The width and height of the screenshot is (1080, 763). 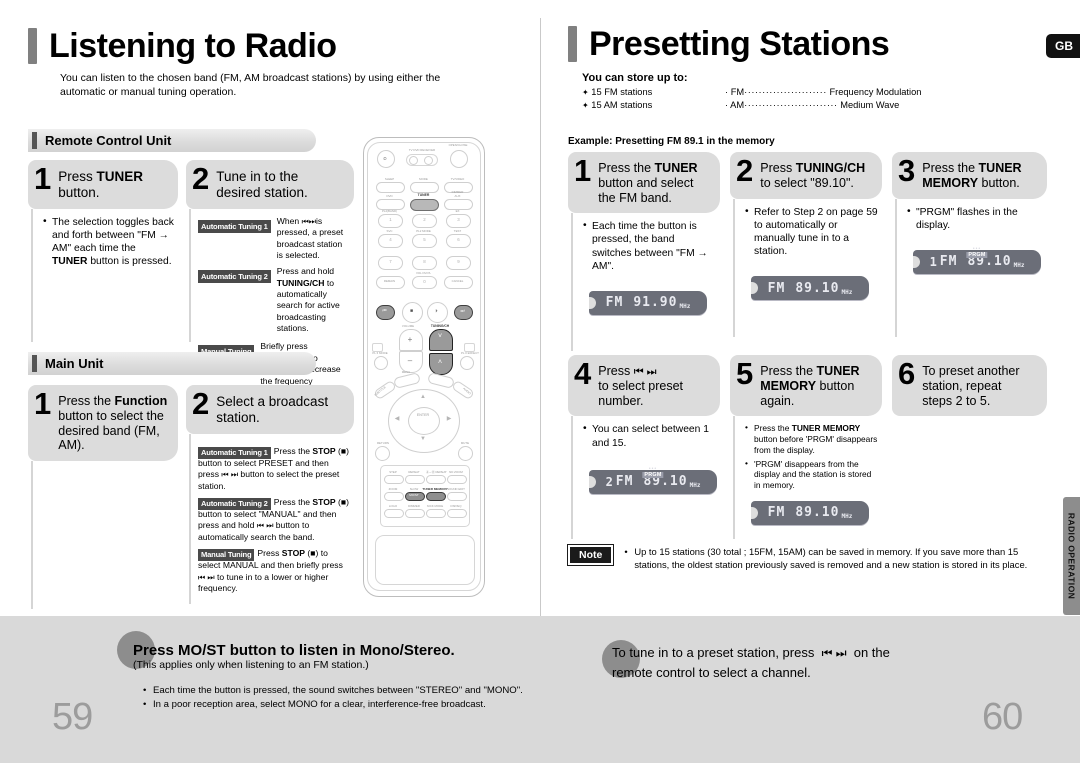 What do you see at coordinates (465, 453) in the screenshot?
I see `mute-button` at bounding box center [465, 453].